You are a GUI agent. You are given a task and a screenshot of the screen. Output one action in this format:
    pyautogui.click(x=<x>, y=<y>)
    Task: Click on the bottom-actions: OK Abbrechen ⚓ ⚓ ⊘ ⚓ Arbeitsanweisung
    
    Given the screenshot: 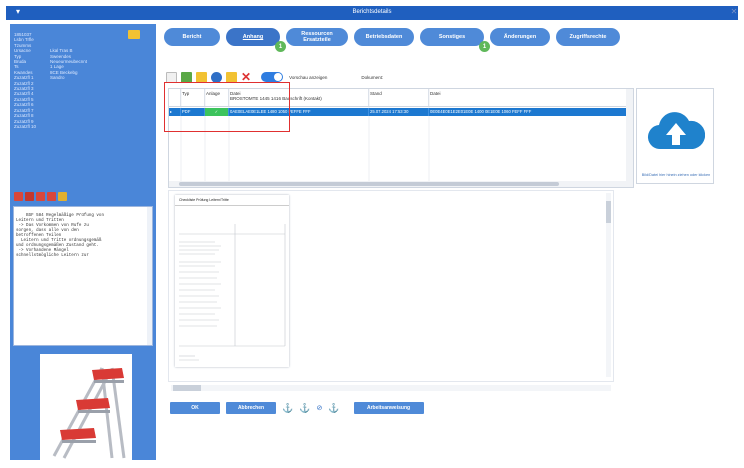 What is the action you would take?
    pyautogui.click(x=297, y=408)
    